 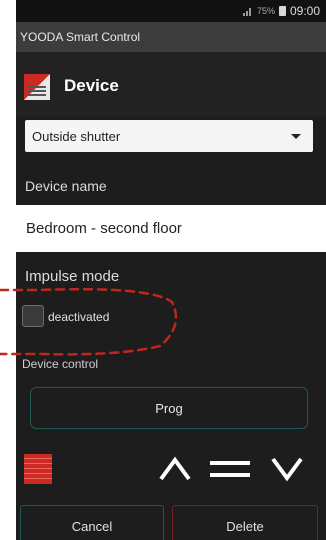 I want to click on impulse-mode-checkbox, so click(x=33, y=316).